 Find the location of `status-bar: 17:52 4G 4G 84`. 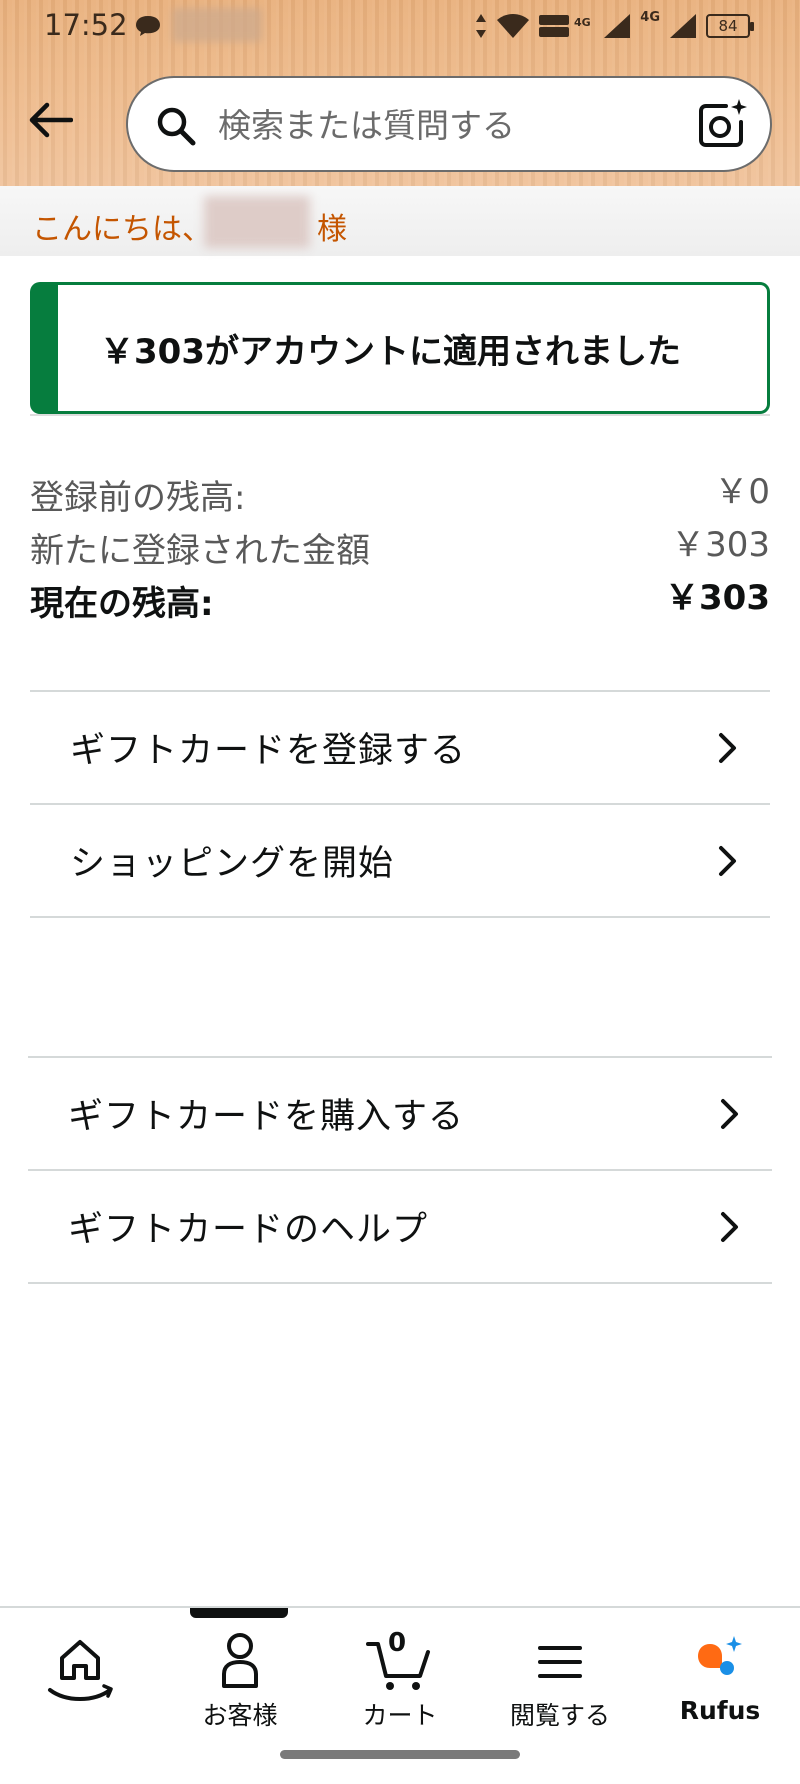

status-bar: 17:52 4G 4G 84 is located at coordinates (400, 26).